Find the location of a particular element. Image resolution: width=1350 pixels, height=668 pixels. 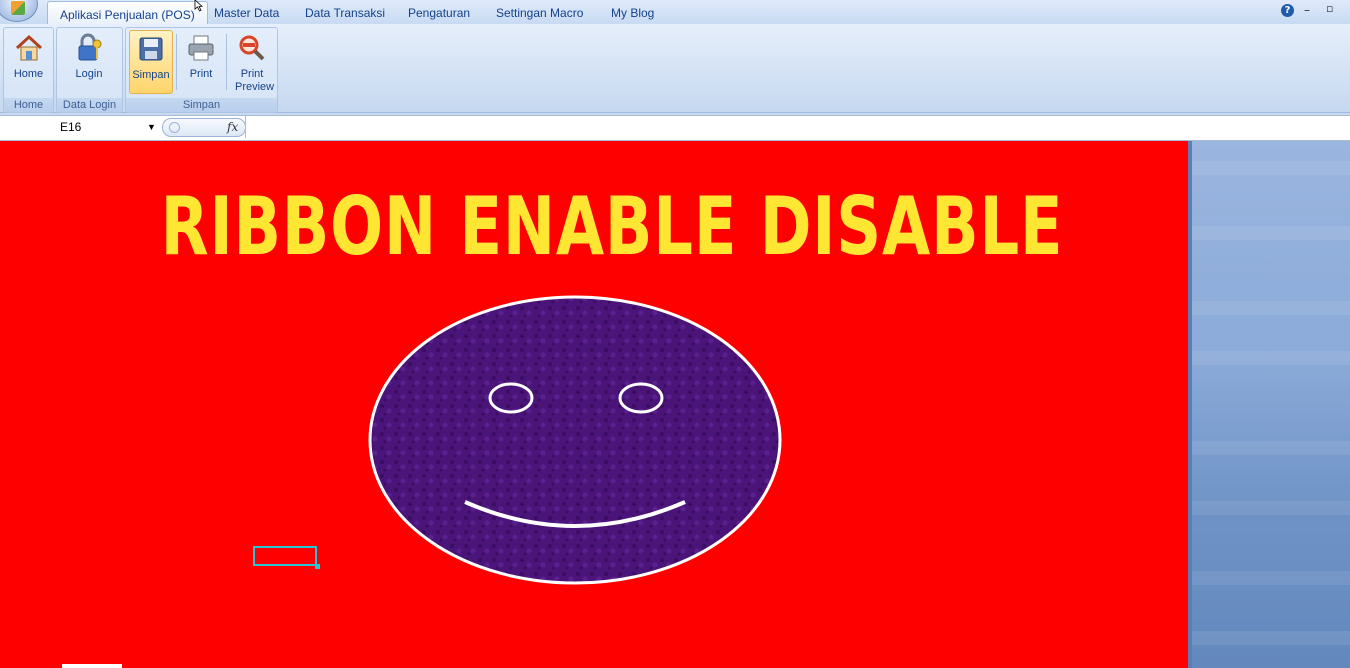

floppy-disk-icon is located at coordinates (151, 49).